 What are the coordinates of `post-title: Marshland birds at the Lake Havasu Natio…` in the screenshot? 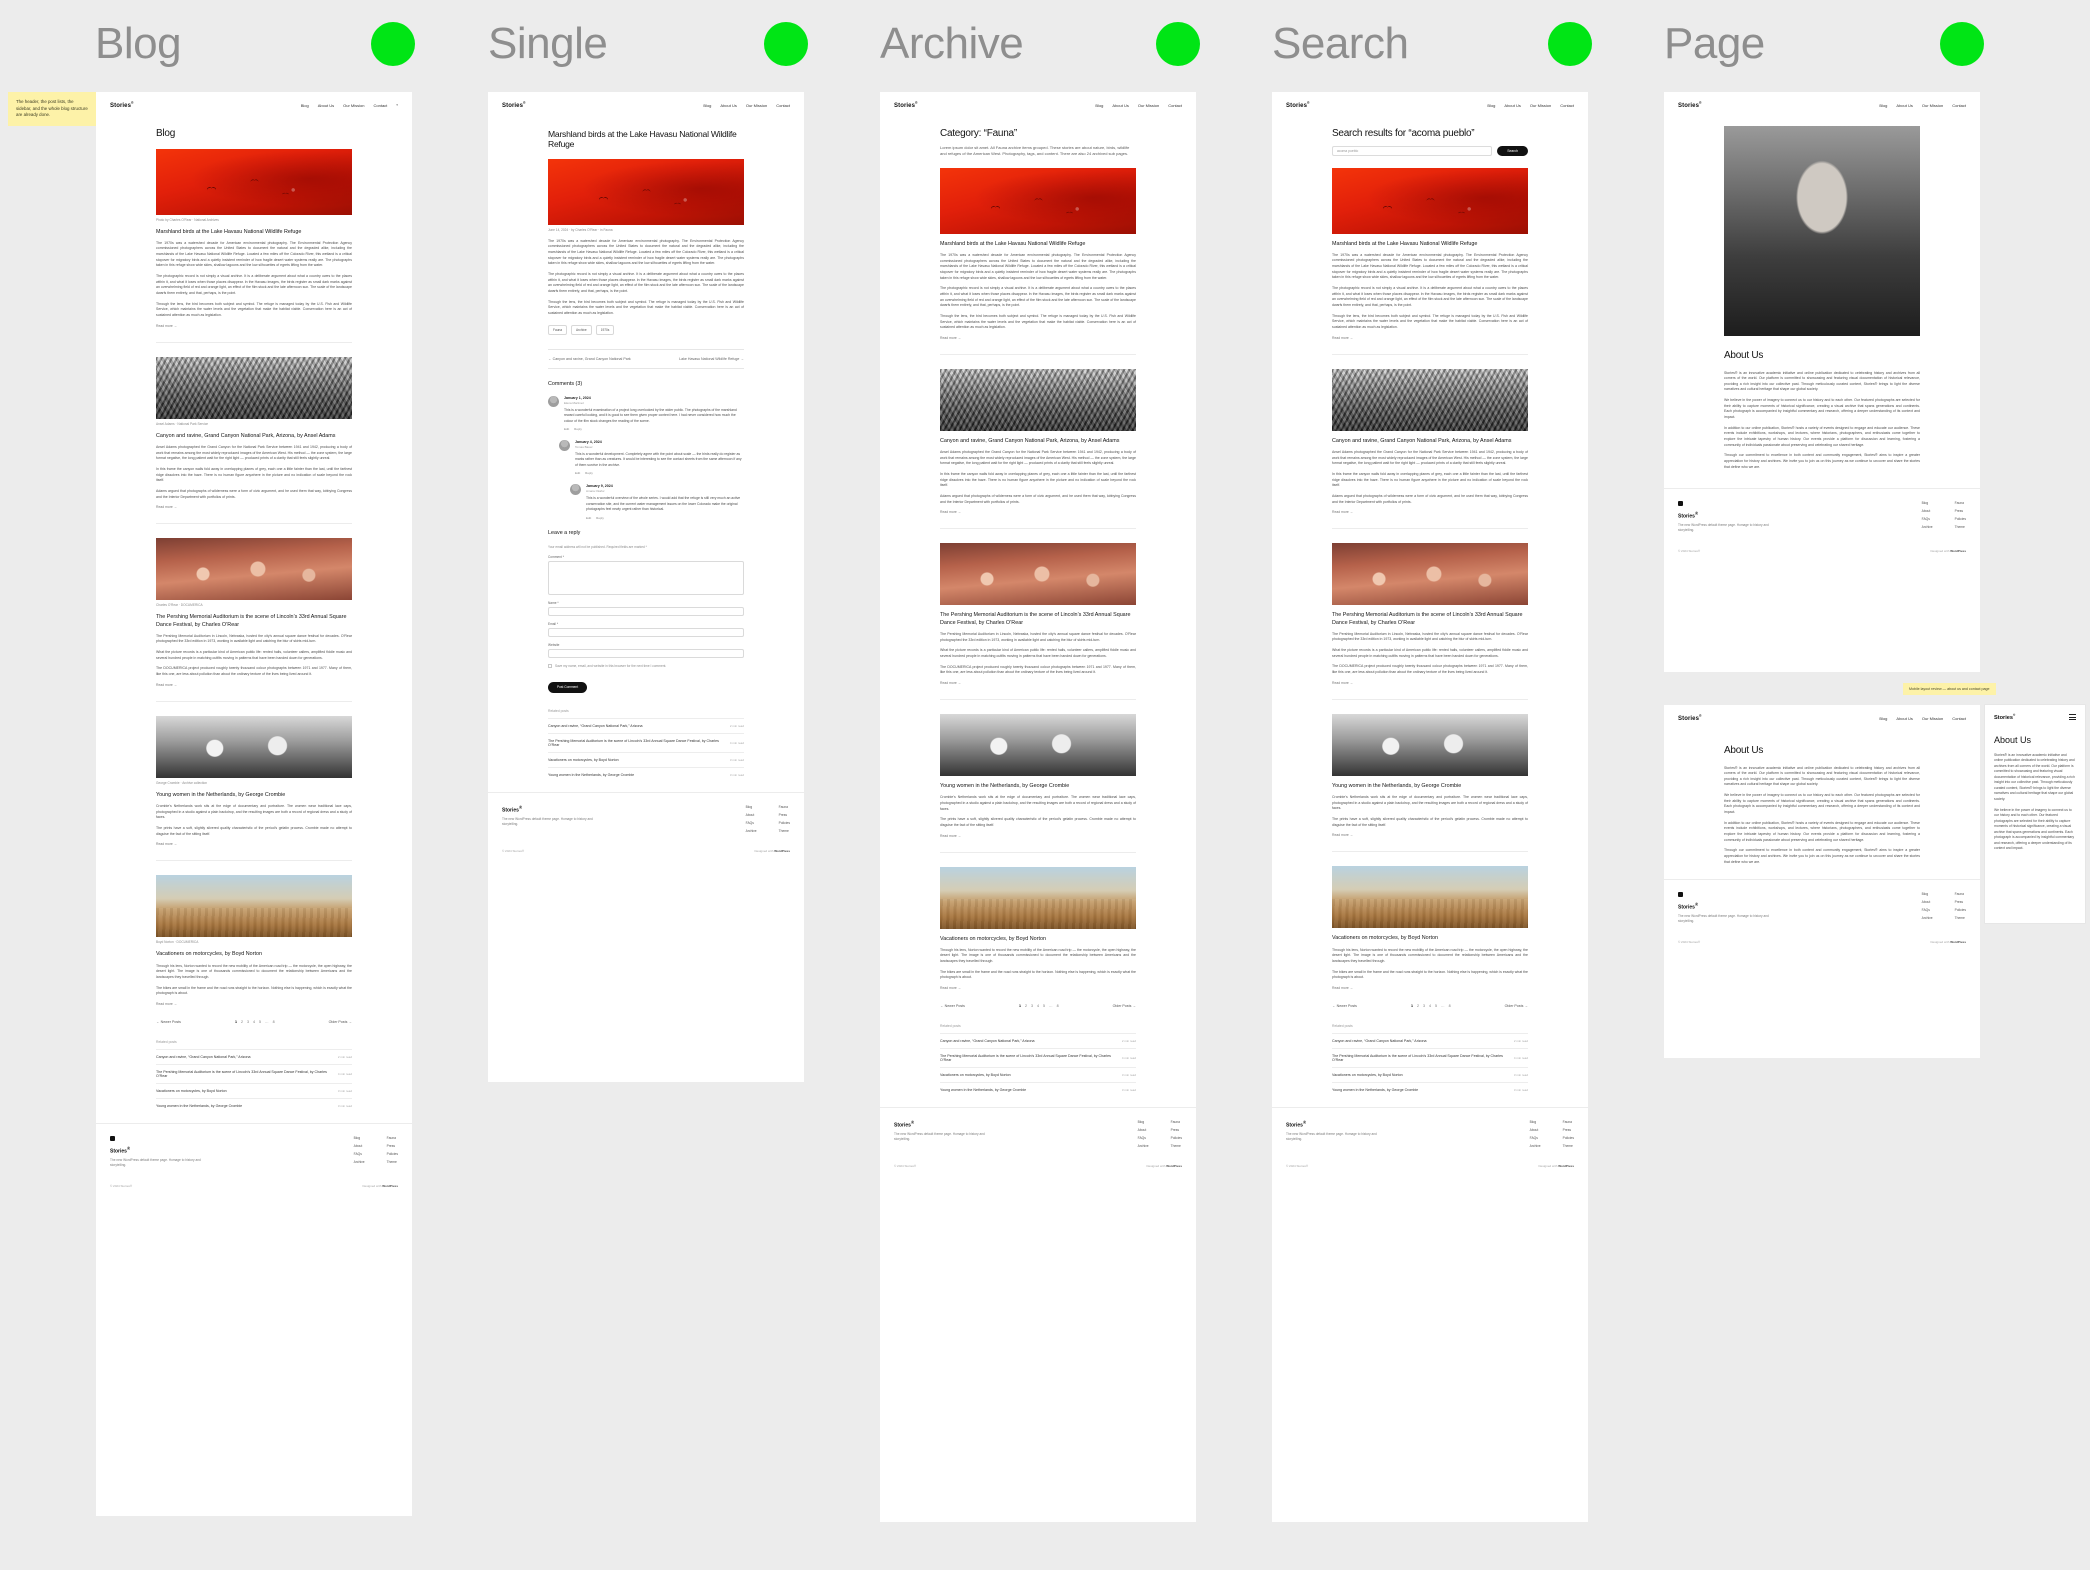 It's located at (1038, 244).